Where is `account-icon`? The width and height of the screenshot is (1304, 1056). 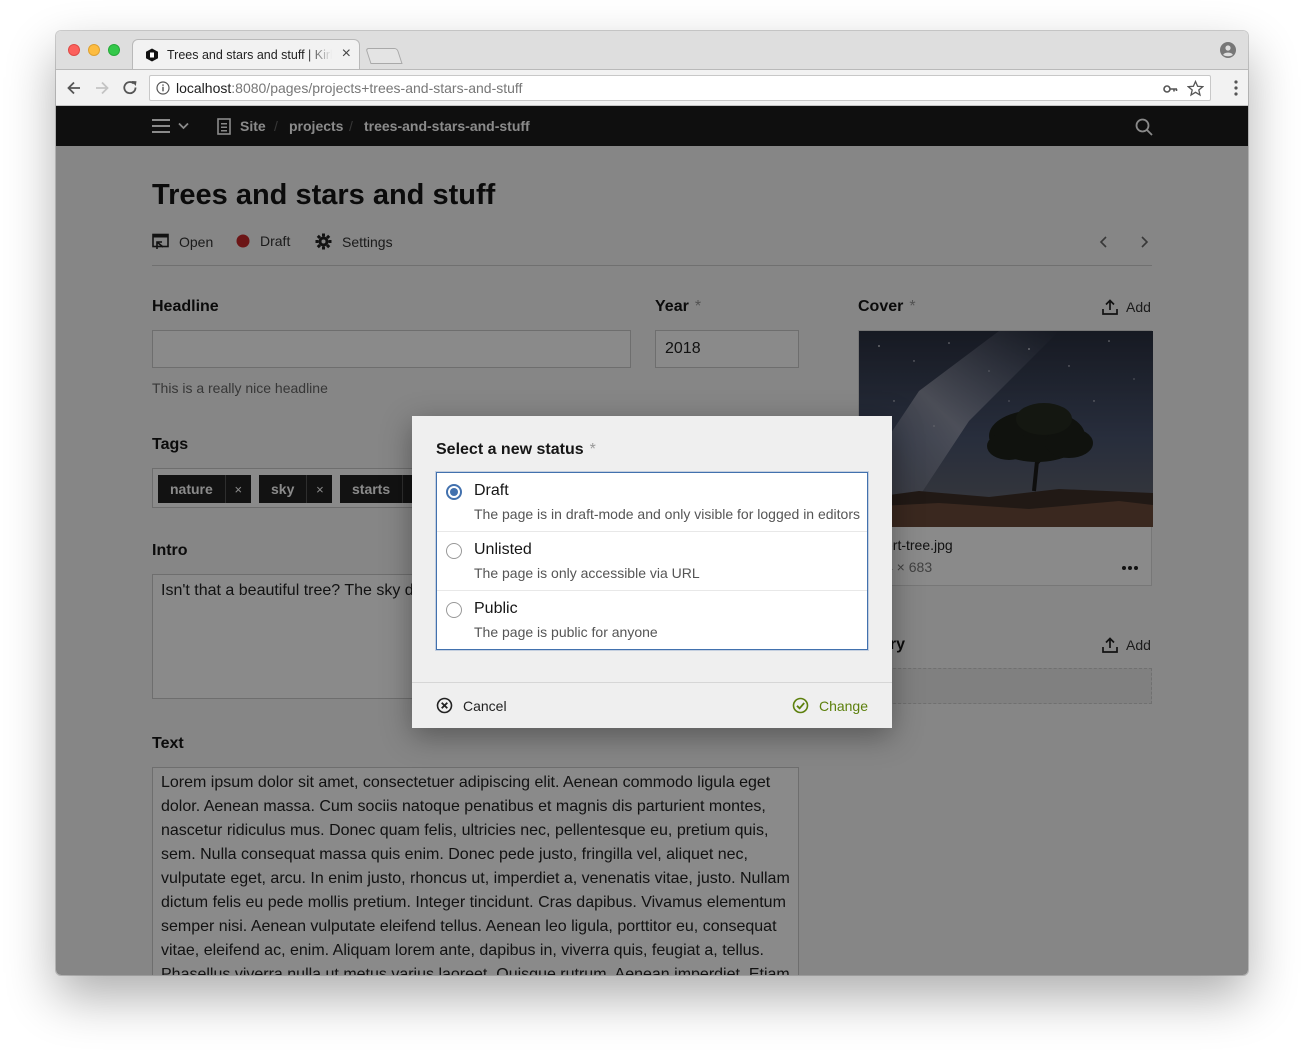 account-icon is located at coordinates (1228, 50).